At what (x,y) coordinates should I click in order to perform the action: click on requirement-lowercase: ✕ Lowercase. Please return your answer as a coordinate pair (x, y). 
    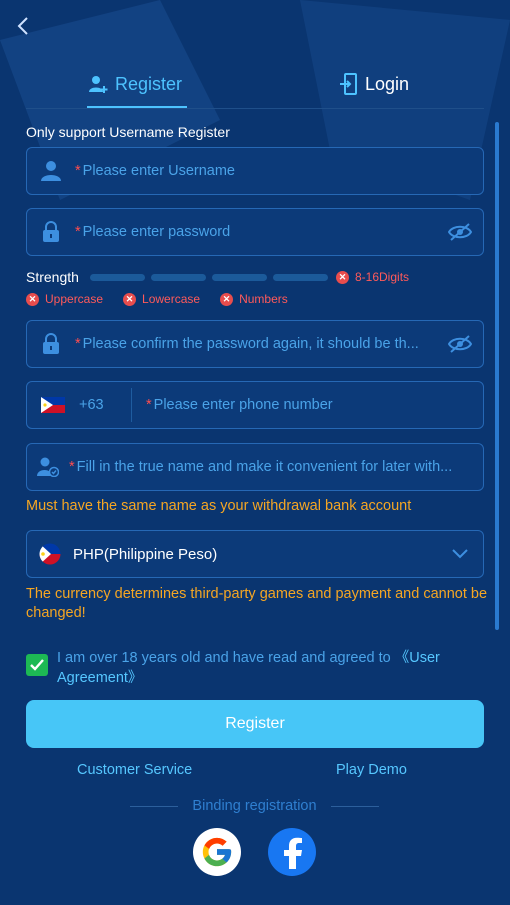
    Looking at the image, I should click on (161, 299).